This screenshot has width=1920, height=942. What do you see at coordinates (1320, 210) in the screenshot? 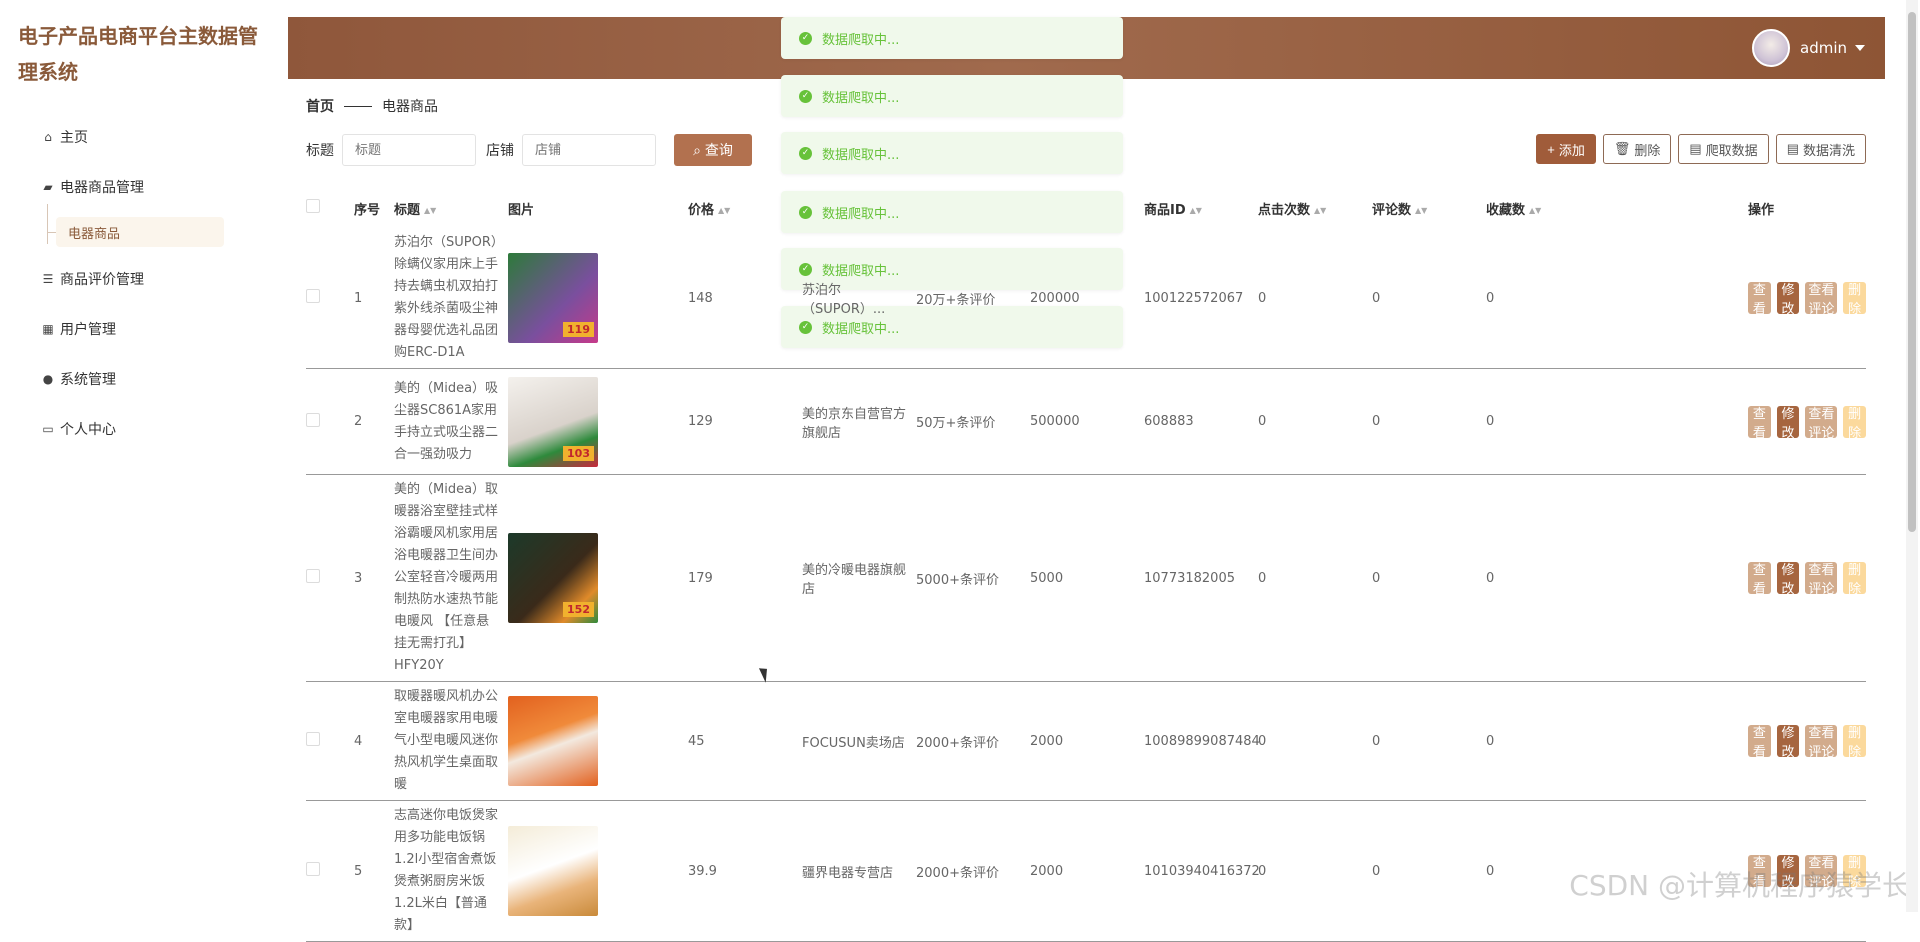
I see `sort-icon: ▲▼` at bounding box center [1320, 210].